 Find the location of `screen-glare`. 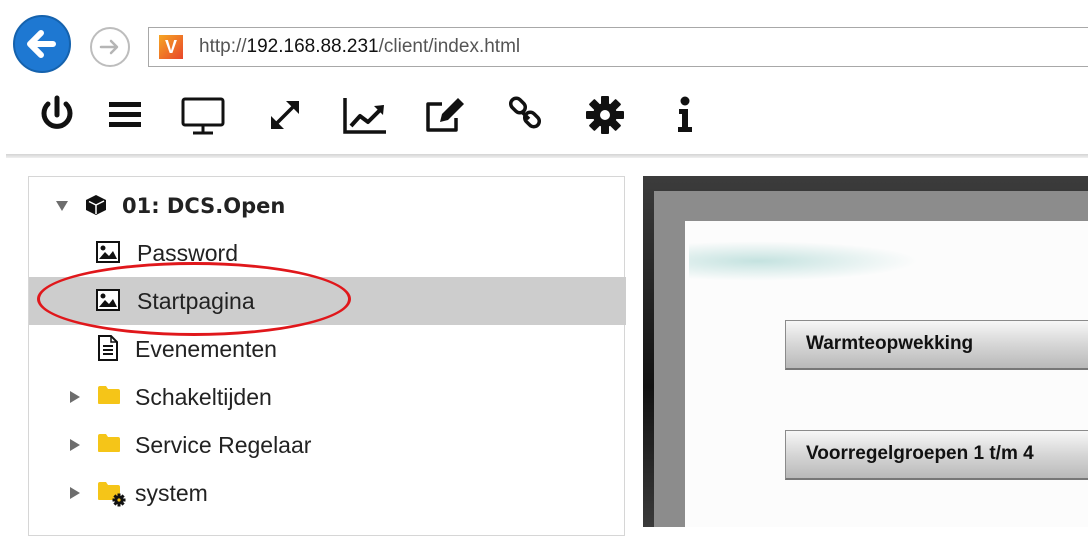

screen-glare is located at coordinates (804, 261).